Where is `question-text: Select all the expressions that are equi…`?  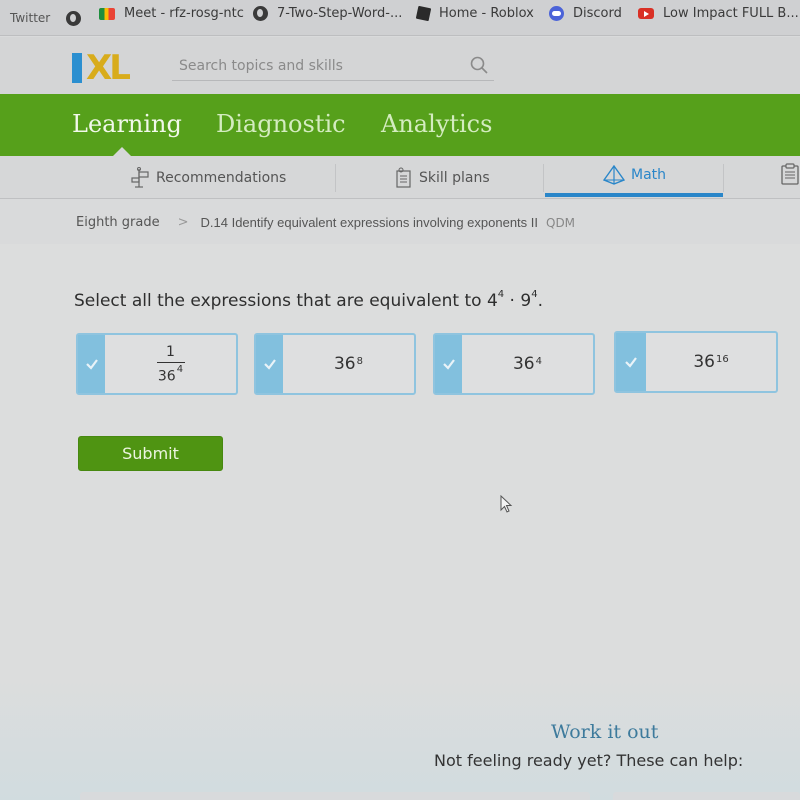 question-text: Select all the expressions that are equi… is located at coordinates (278, 301).